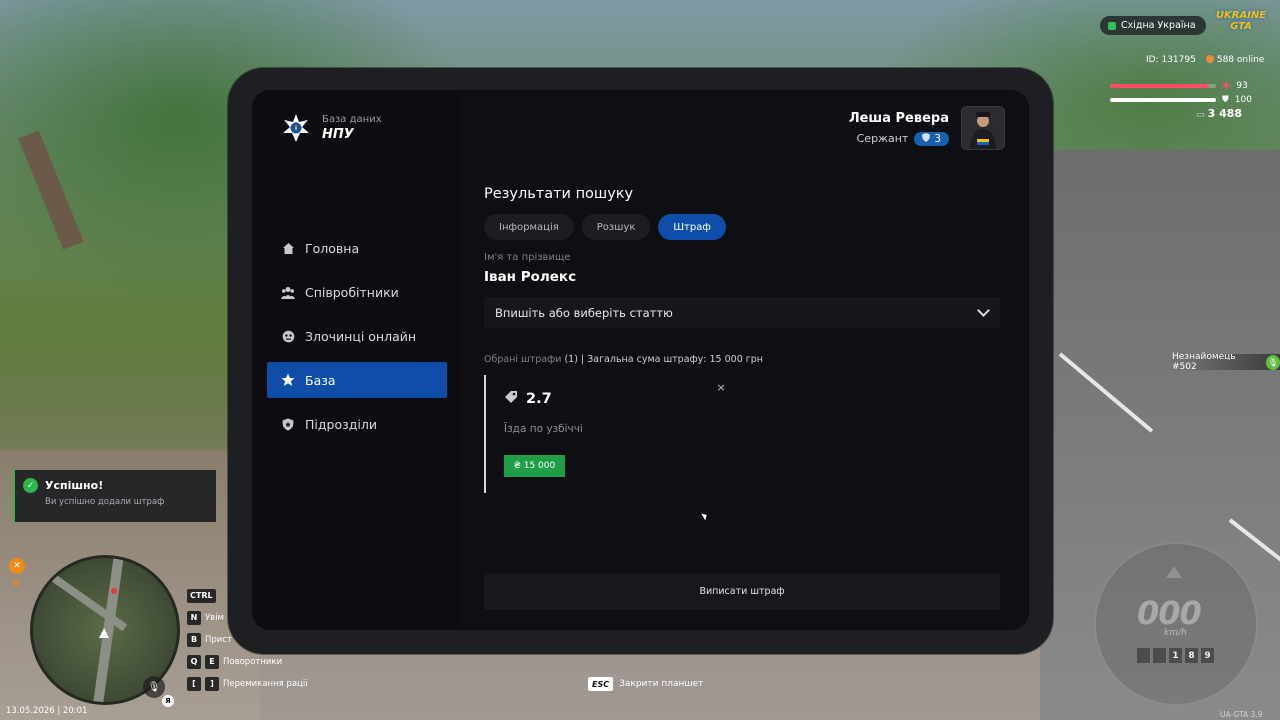 This screenshot has width=1280, height=720. What do you see at coordinates (168, 701) in the screenshot?
I see `language-indicator: Я` at bounding box center [168, 701].